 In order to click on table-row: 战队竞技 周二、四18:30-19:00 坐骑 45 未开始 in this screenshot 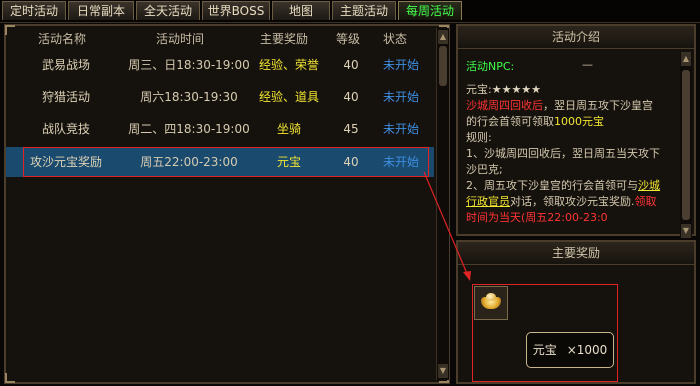, I will do `click(220, 129)`.